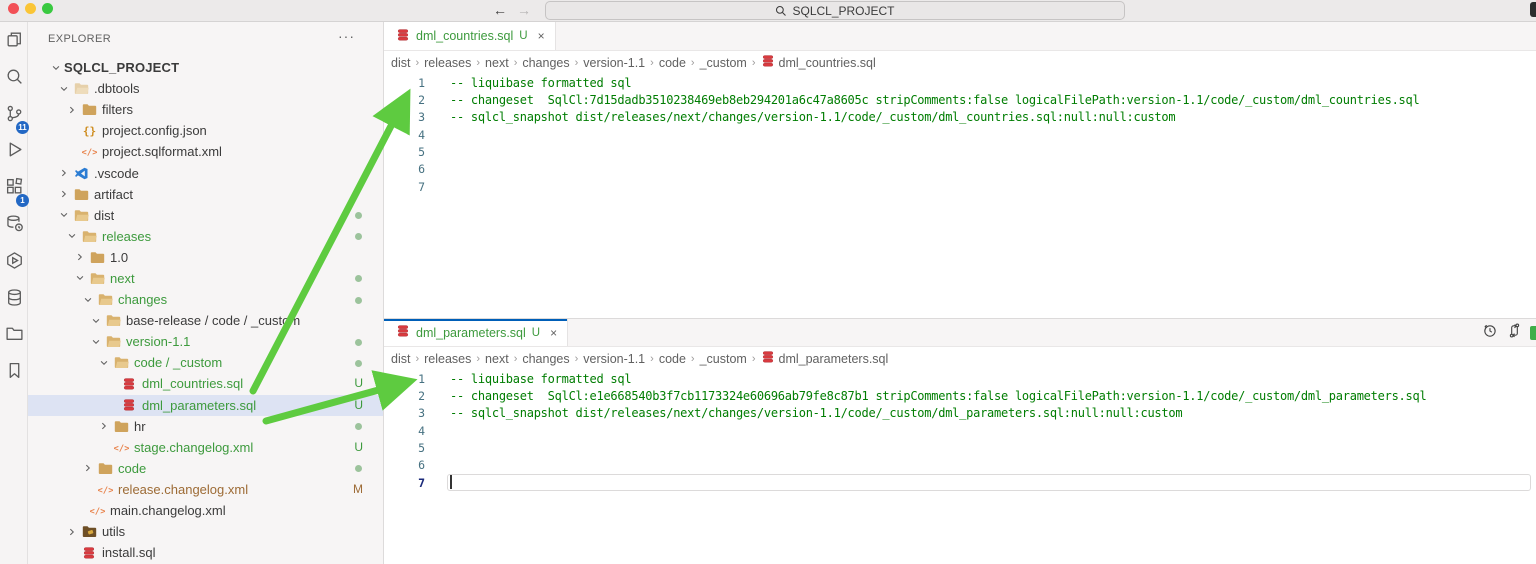 The height and width of the screenshot is (564, 1536). What do you see at coordinates (205, 320) in the screenshot?
I see `tree-item: base-release / code / _custom` at bounding box center [205, 320].